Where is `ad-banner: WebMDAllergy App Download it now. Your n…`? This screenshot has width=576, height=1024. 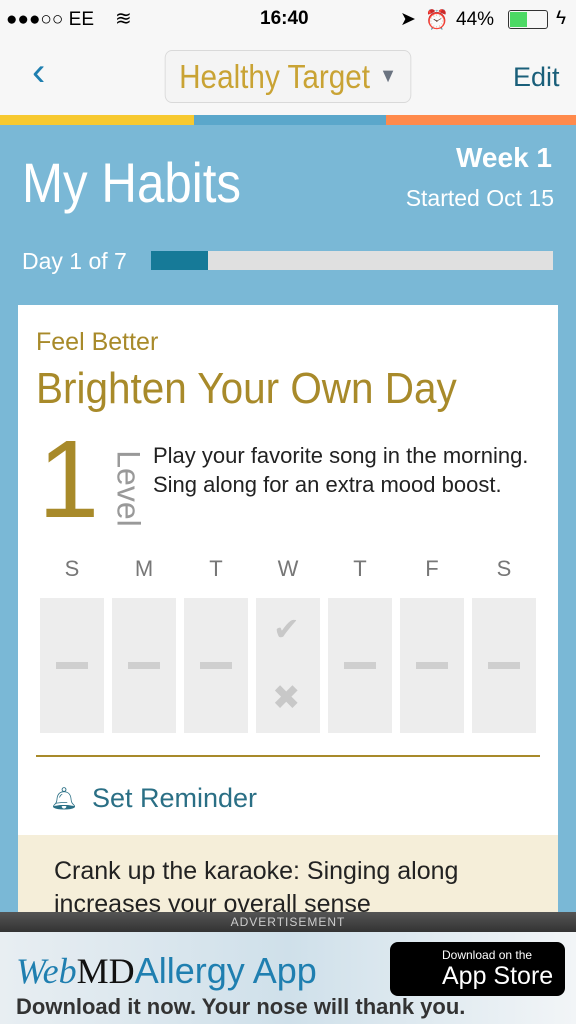
ad-banner: WebMDAllergy App Download it now. Your n… is located at coordinates (288, 978).